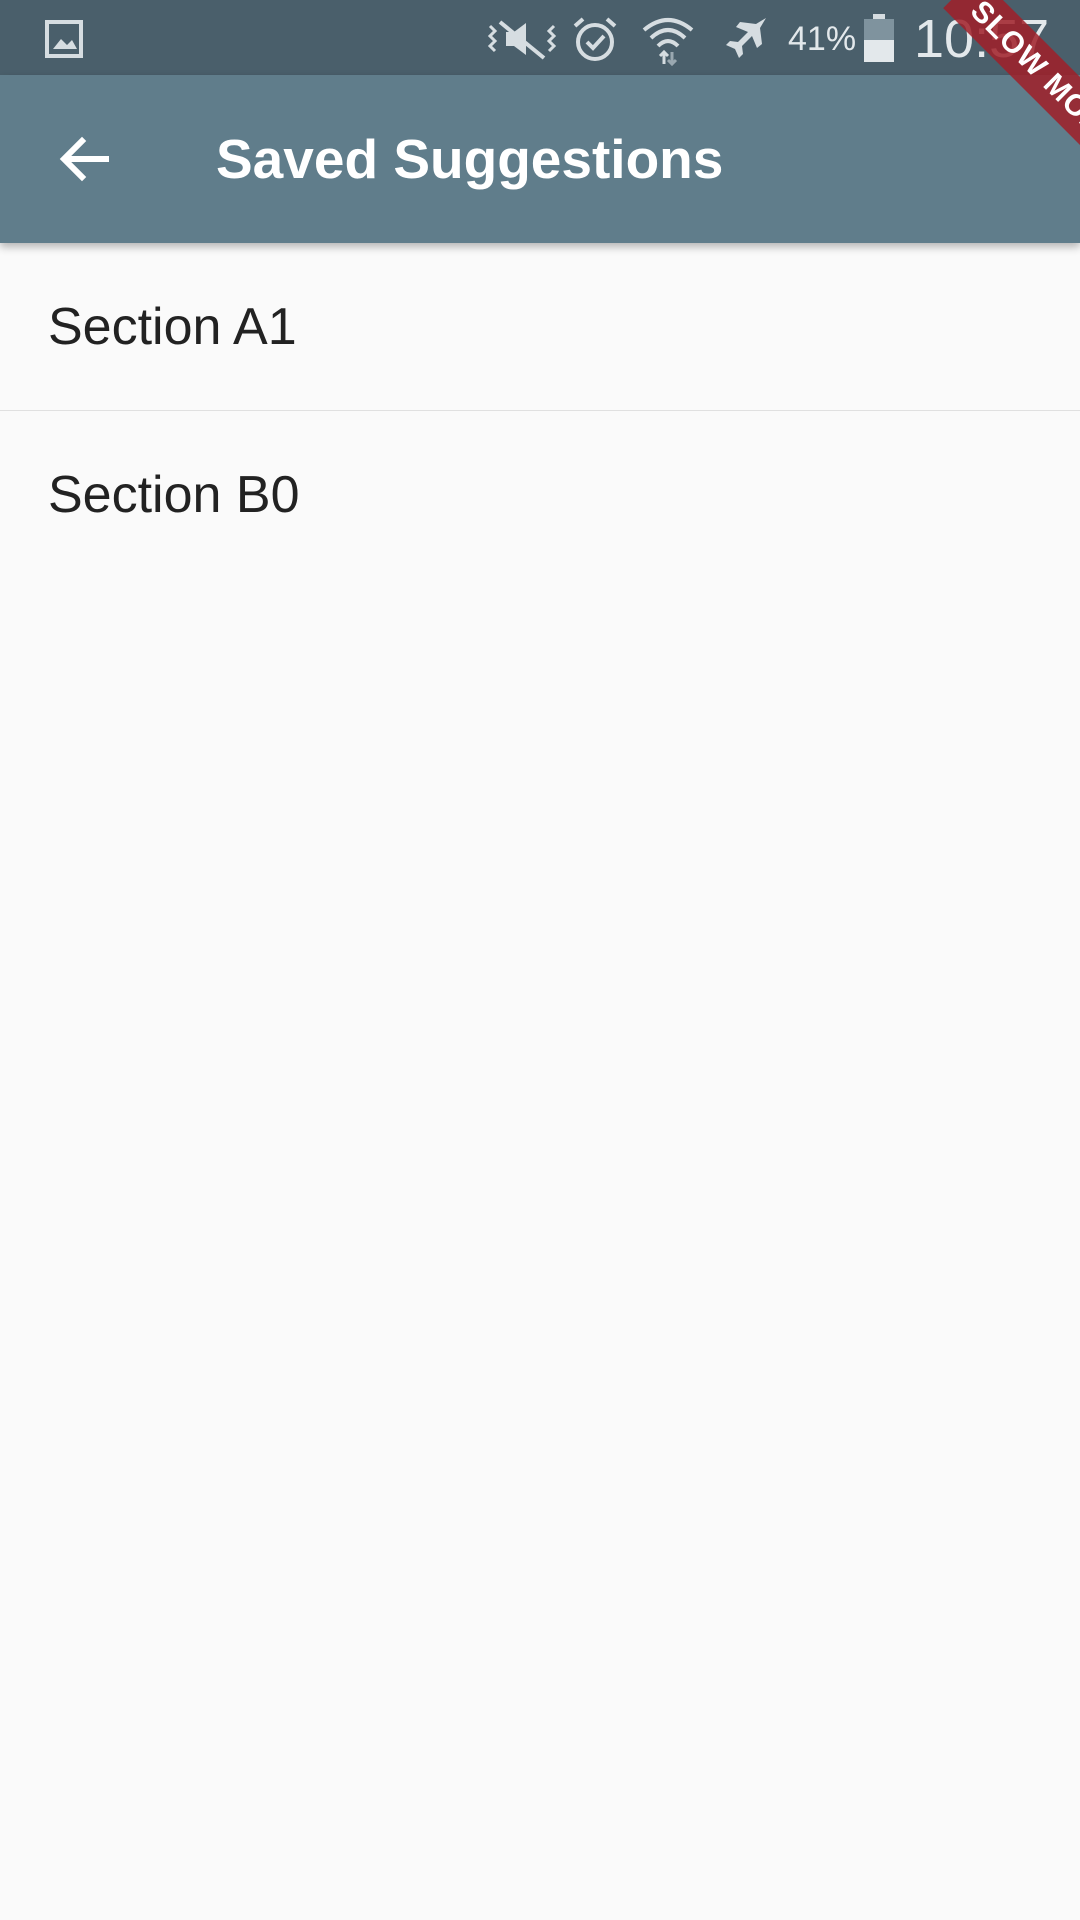  What do you see at coordinates (747, 39) in the screenshot?
I see `airplane-icon` at bounding box center [747, 39].